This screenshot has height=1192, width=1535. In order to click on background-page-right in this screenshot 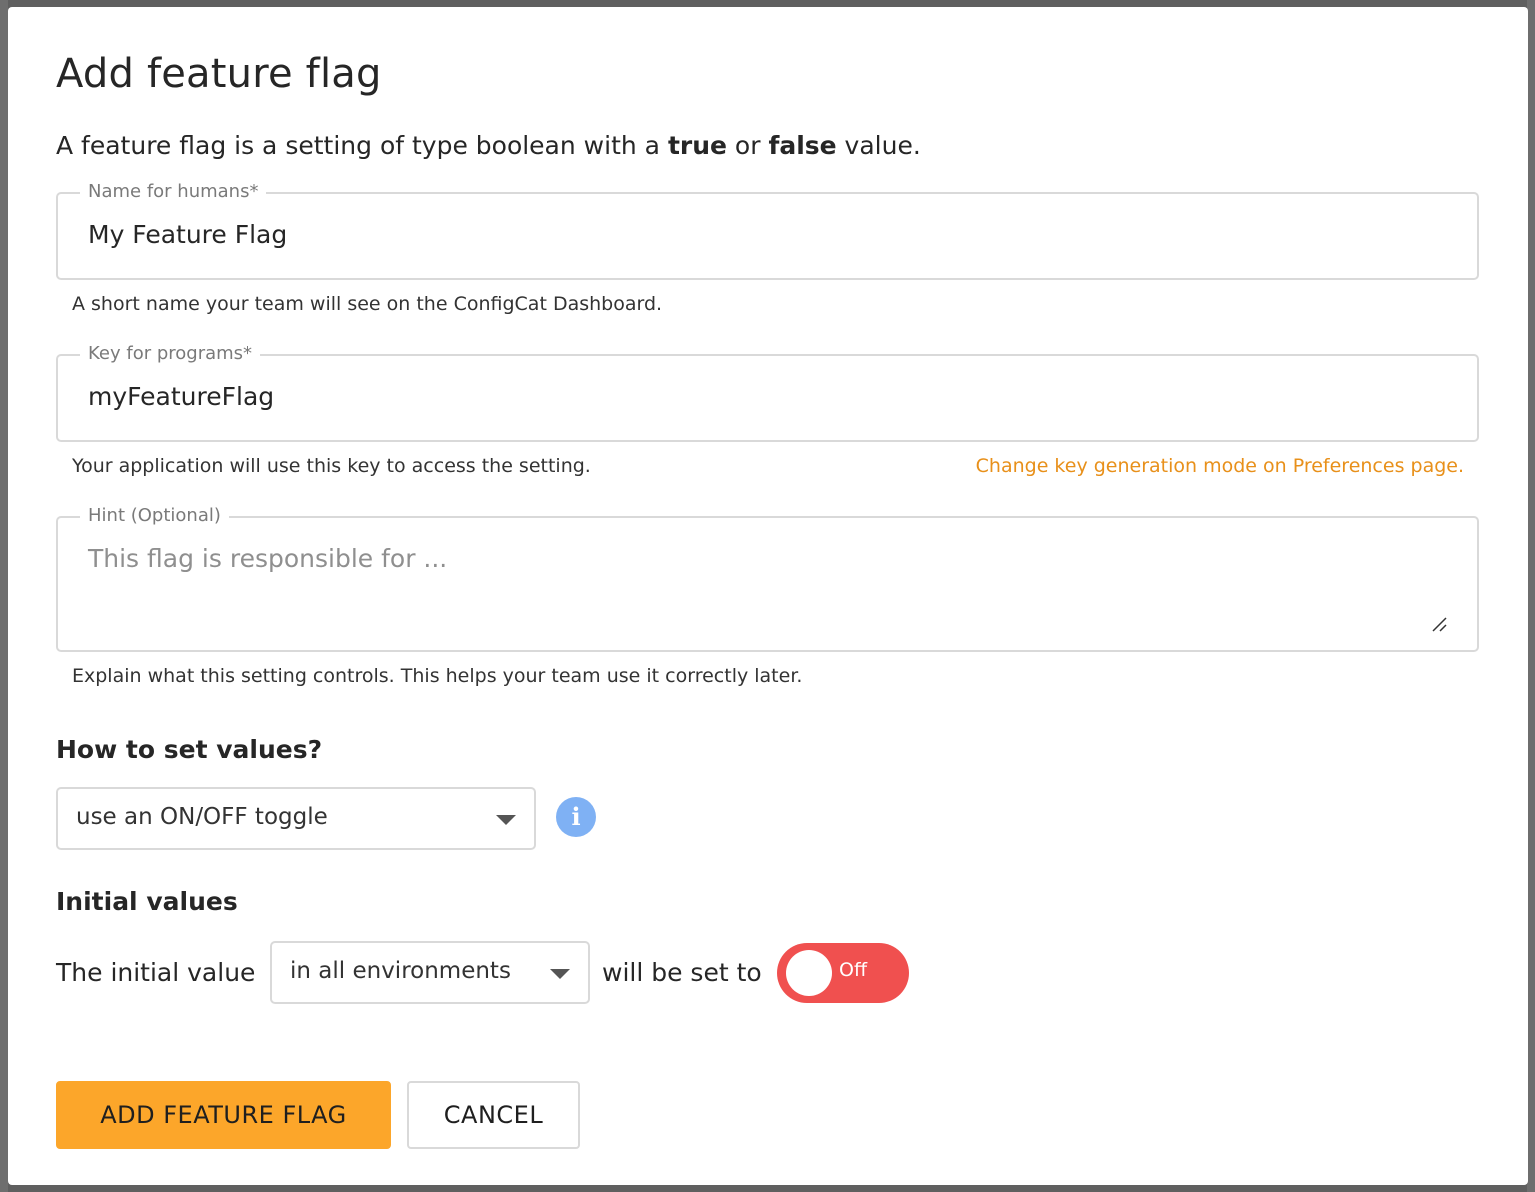, I will do `click(1531, 596)`.